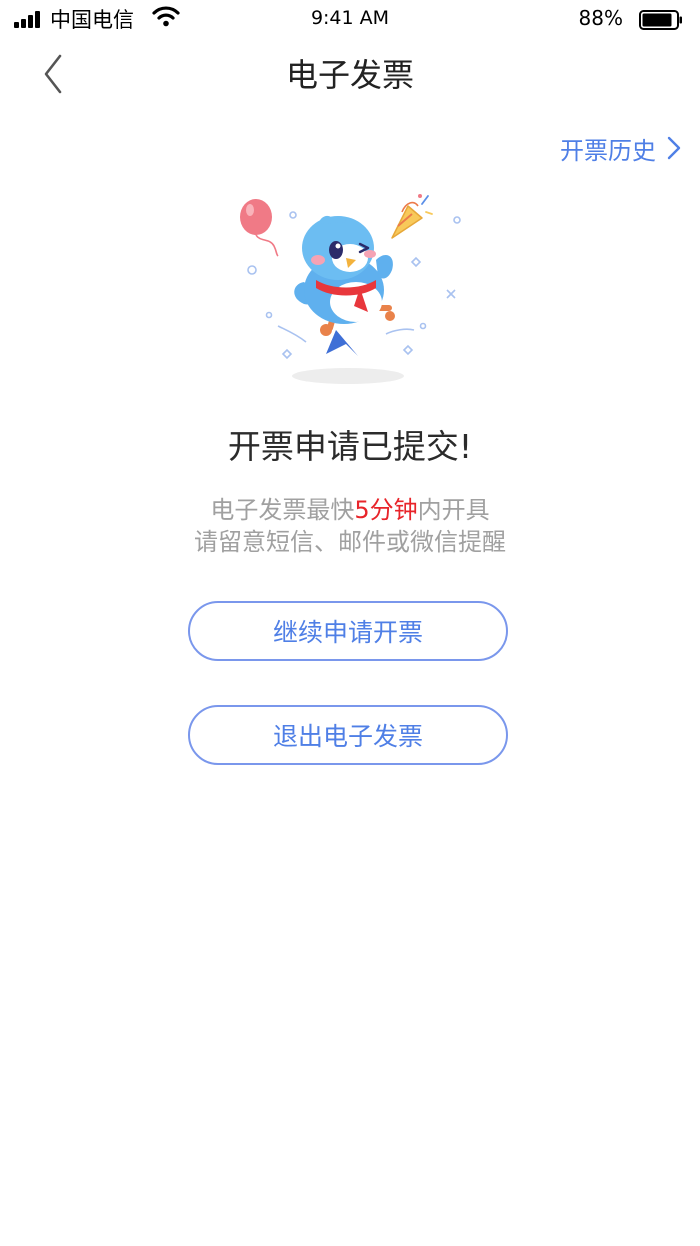 This screenshot has width=700, height=1246. What do you see at coordinates (348, 735) in the screenshot?
I see `exit-e-invoice-button: 退出电子发票` at bounding box center [348, 735].